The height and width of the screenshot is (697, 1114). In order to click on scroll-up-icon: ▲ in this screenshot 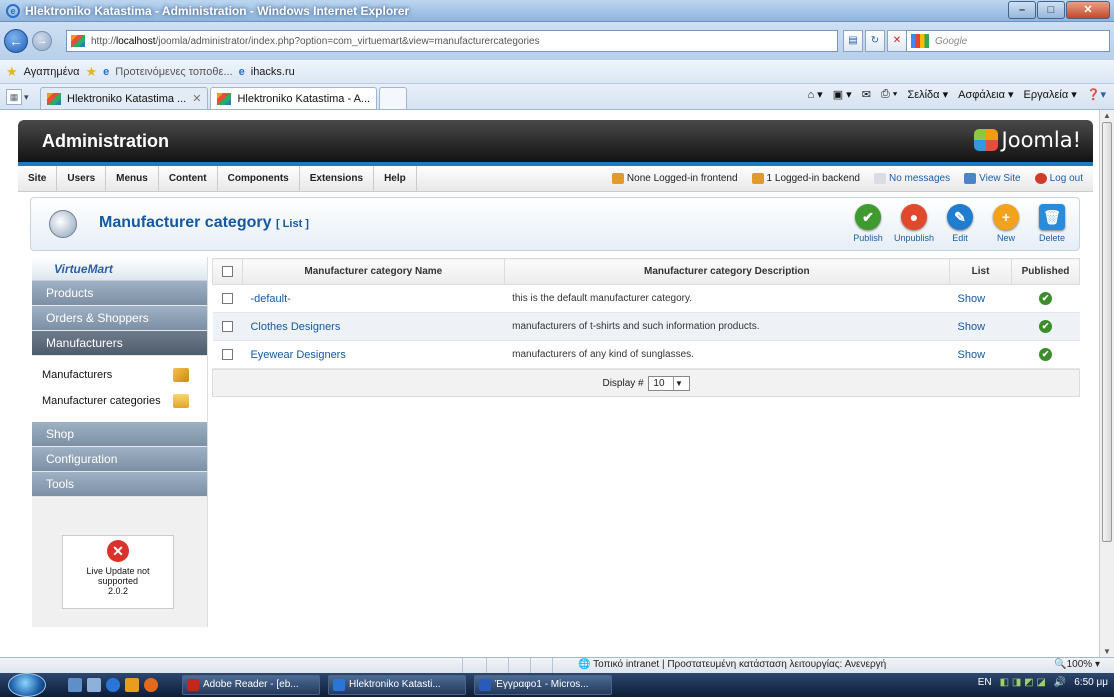, I will do `click(1107, 115)`.